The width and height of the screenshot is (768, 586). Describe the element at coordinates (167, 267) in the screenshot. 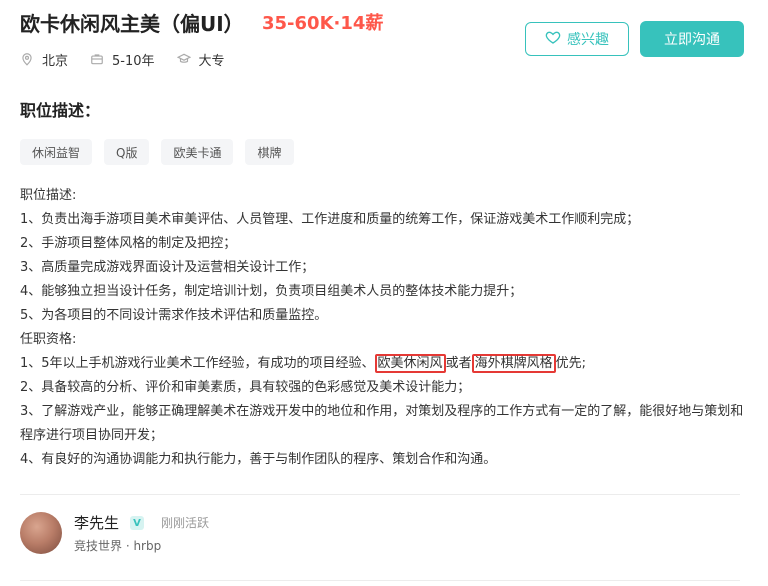

I see `description-line: 3、高质量完成游戏界面设计及运营相关设计工作；` at that location.